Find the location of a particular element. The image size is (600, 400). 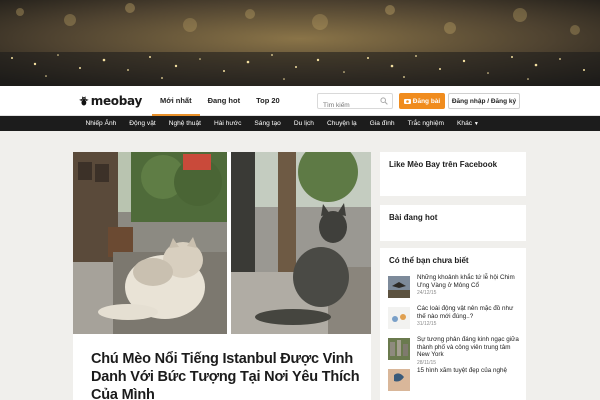

site-logo: meobay is located at coordinates (110, 101).